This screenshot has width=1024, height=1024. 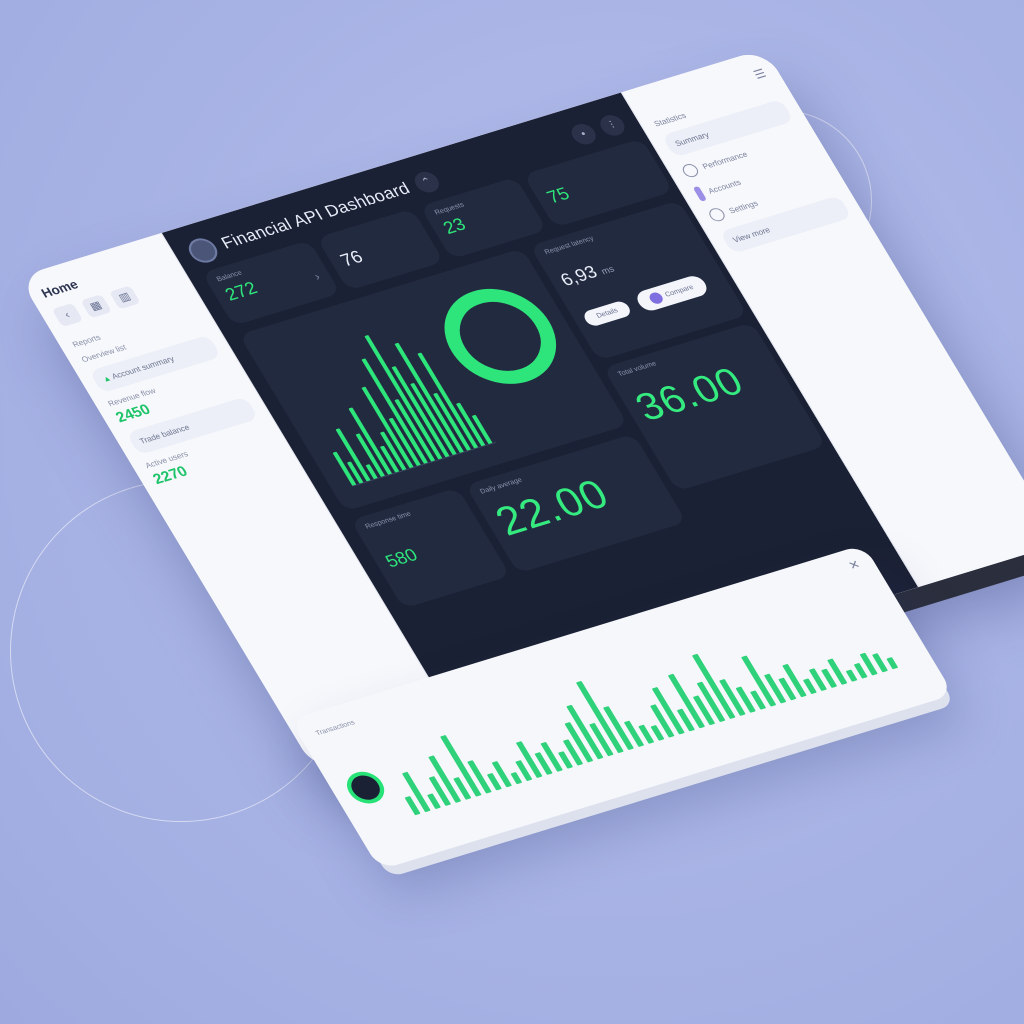 I want to click on card-value: 23, so click(x=454, y=226).